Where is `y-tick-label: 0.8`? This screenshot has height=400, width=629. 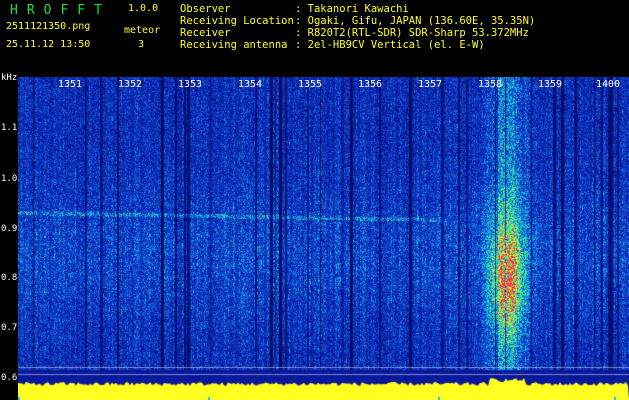 y-tick-label: 0.8 is located at coordinates (9, 278).